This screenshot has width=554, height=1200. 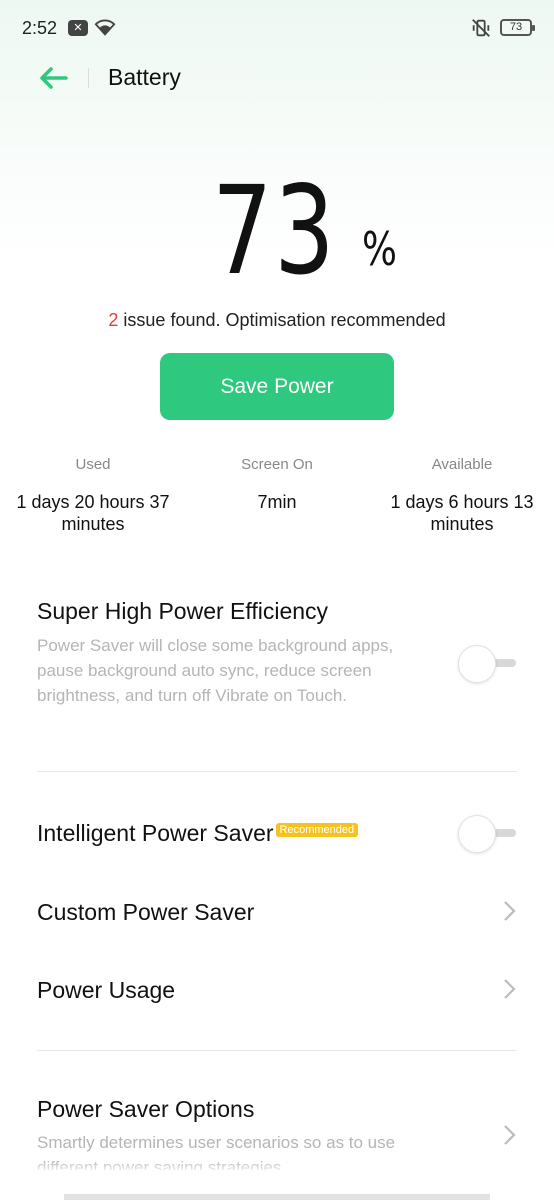 What do you see at coordinates (183, 611) in the screenshot?
I see `super-high-power-title: Super High Power Efficiency` at bounding box center [183, 611].